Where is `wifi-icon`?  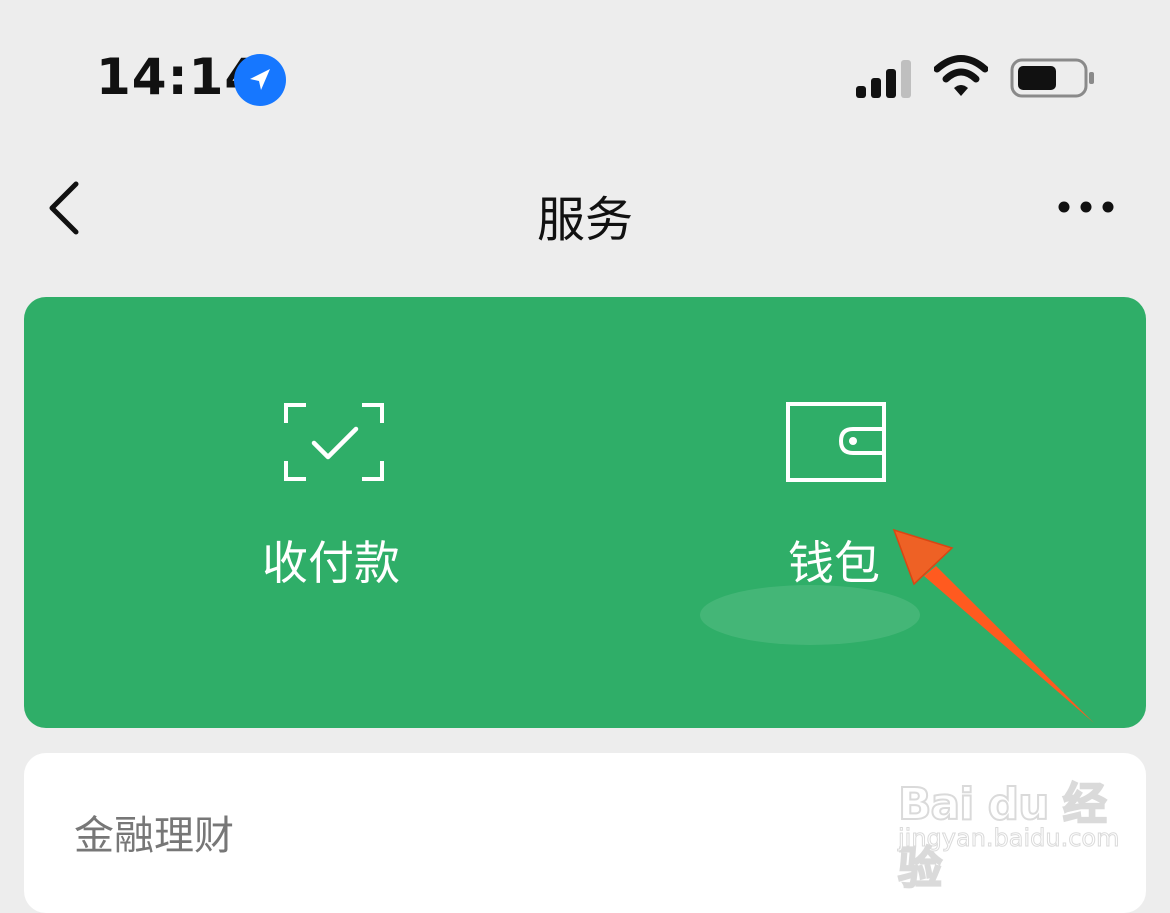
wifi-icon is located at coordinates (961, 75).